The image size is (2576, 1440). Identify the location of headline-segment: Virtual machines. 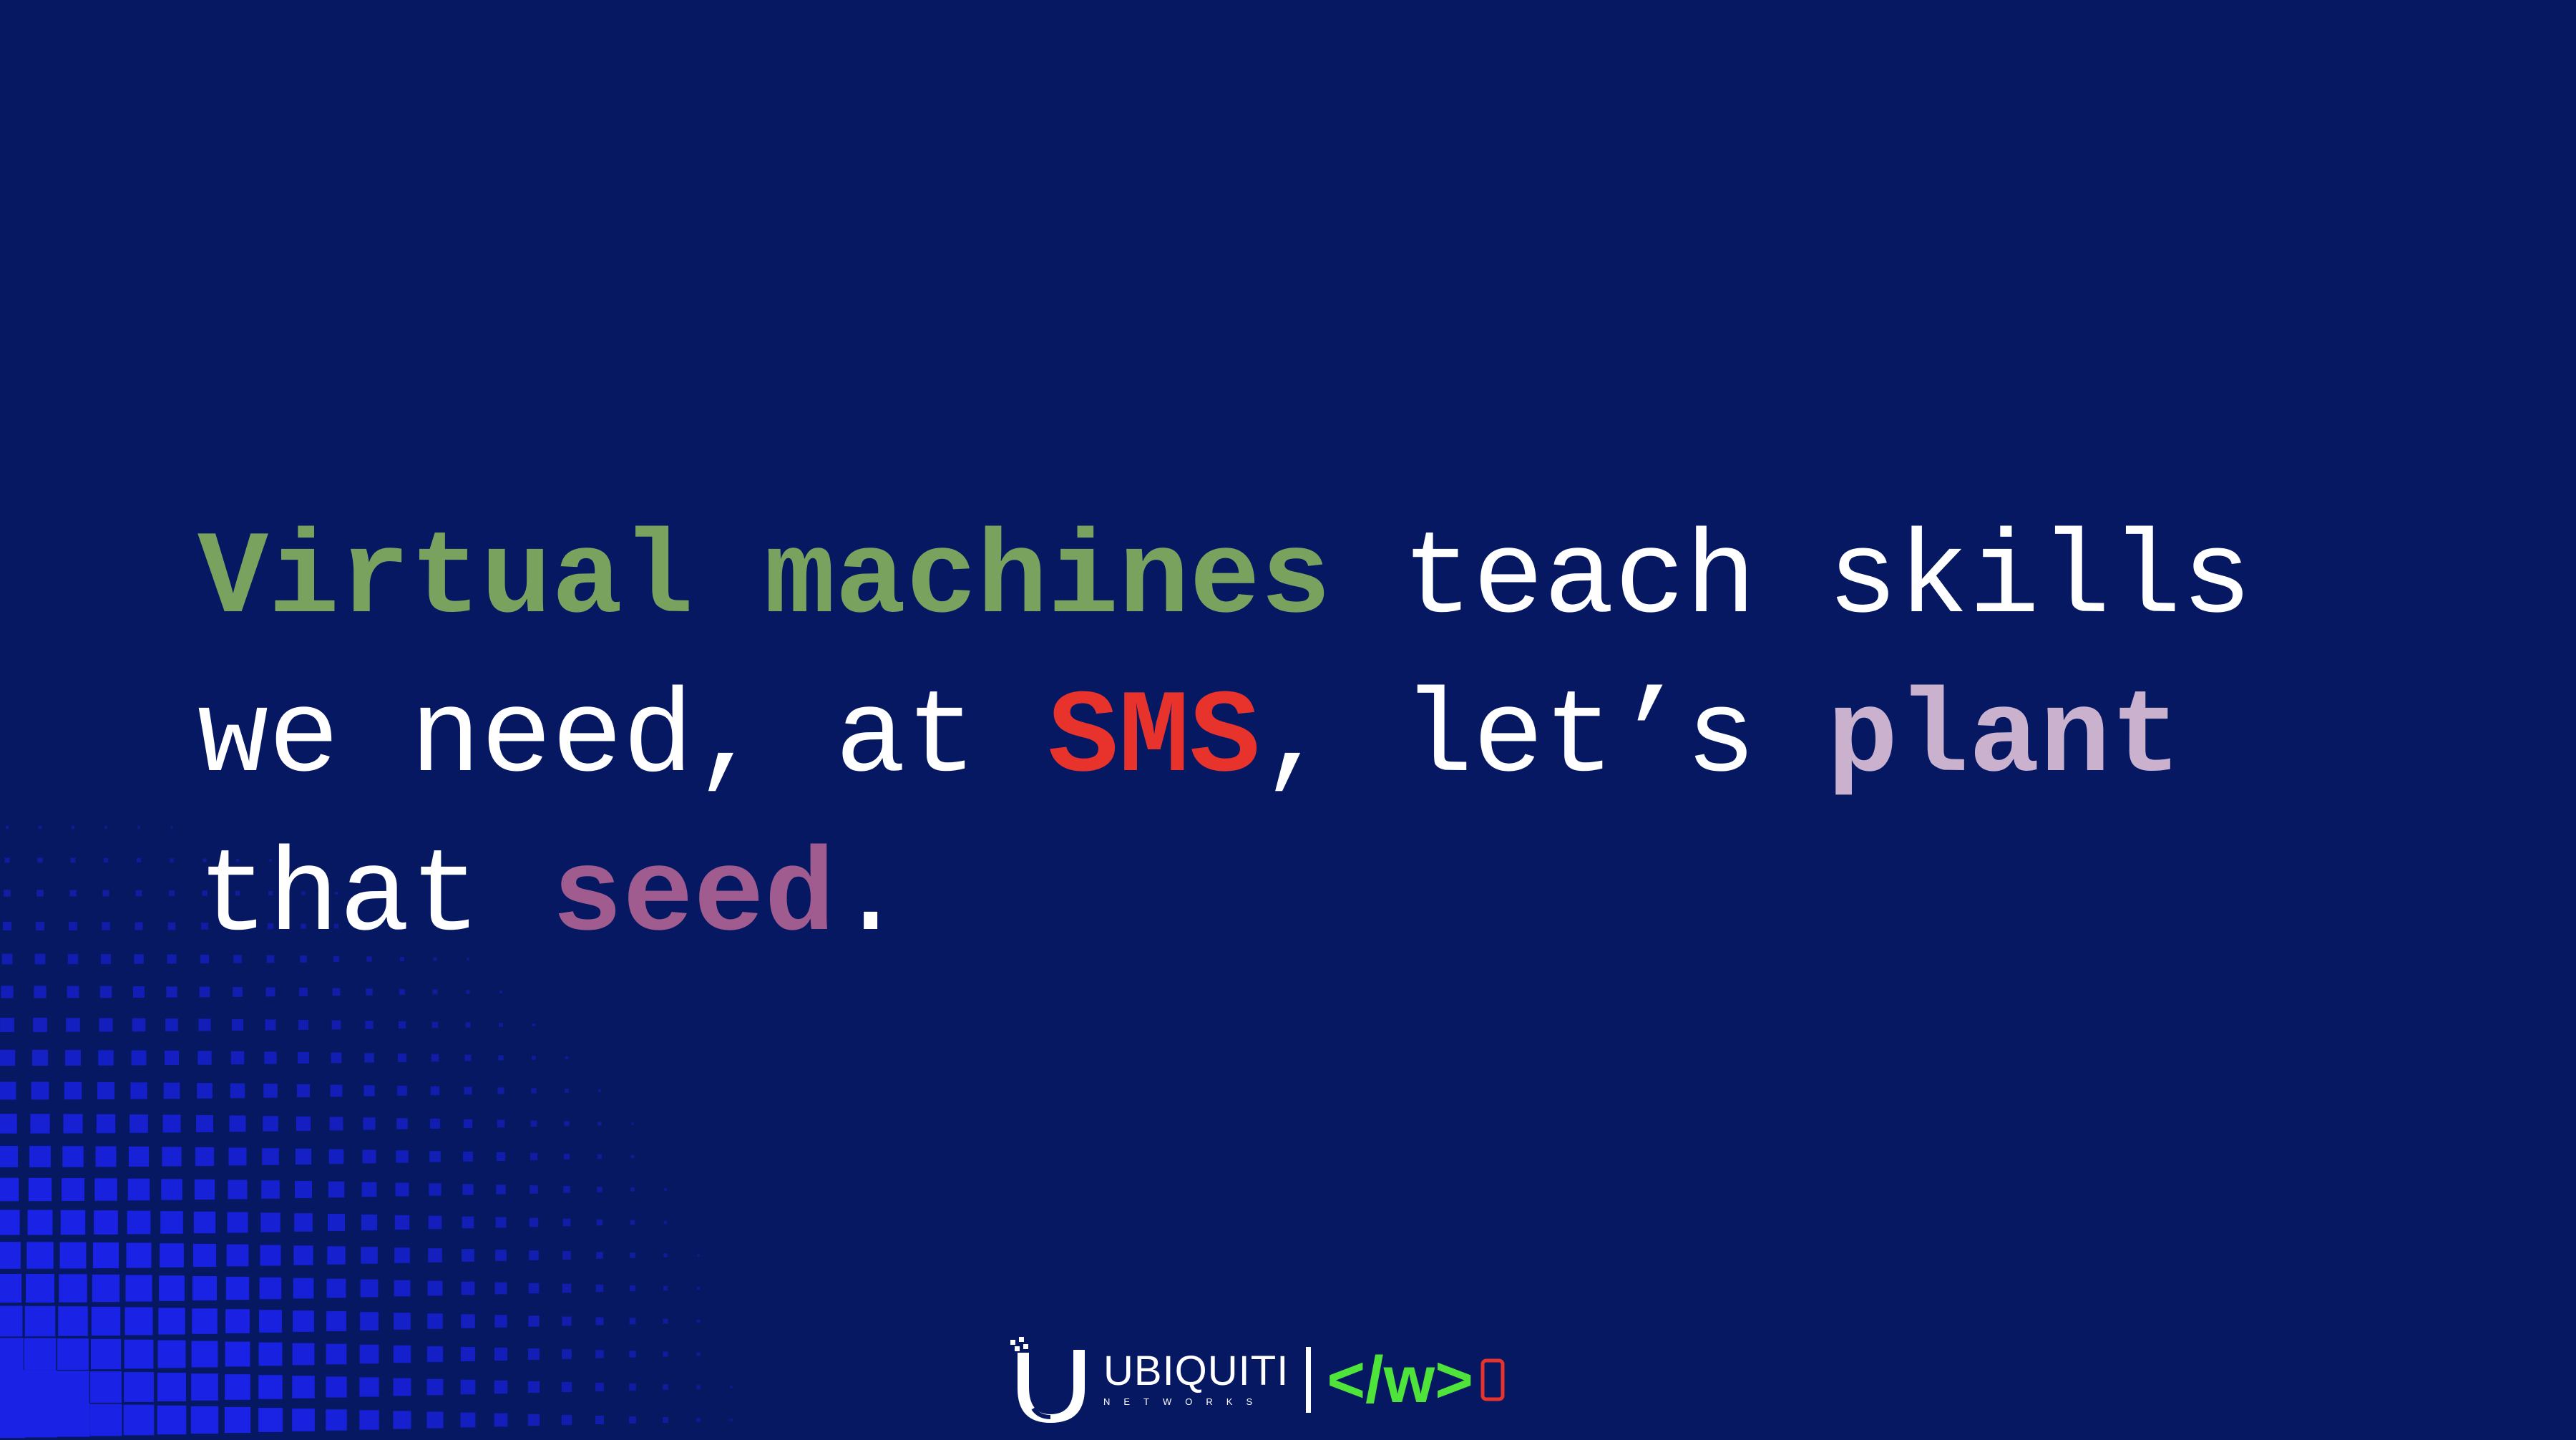
(764, 580).